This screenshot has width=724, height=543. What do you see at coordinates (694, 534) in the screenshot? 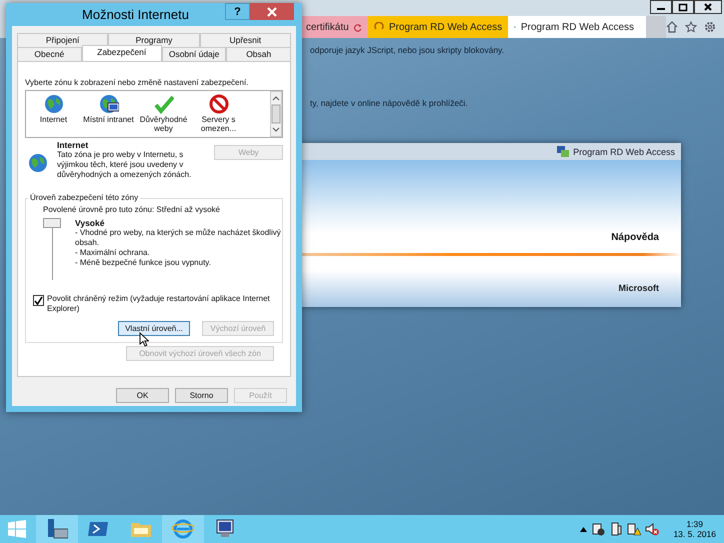
I see `clock-date: 13. 5. 2016` at bounding box center [694, 534].